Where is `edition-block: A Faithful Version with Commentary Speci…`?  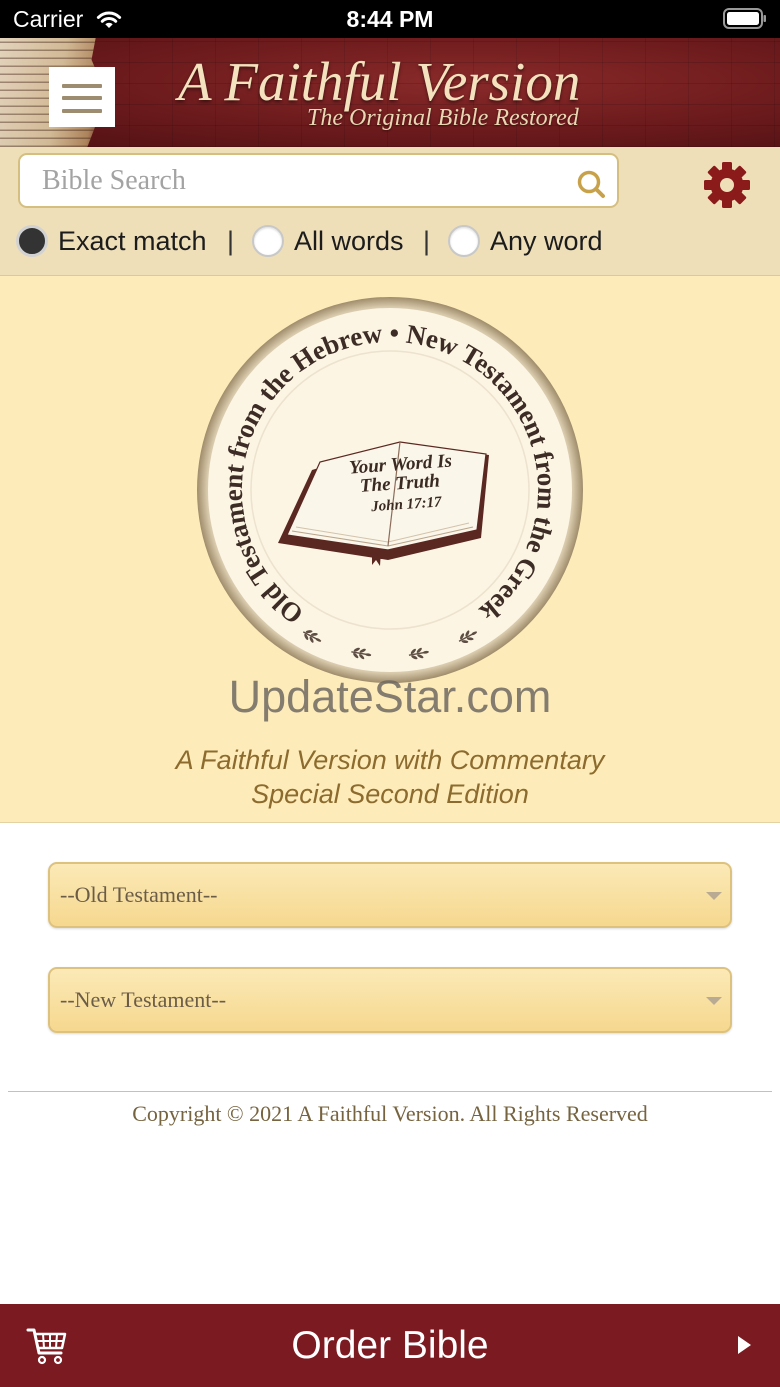 edition-block: A Faithful Version with Commentary Speci… is located at coordinates (390, 777).